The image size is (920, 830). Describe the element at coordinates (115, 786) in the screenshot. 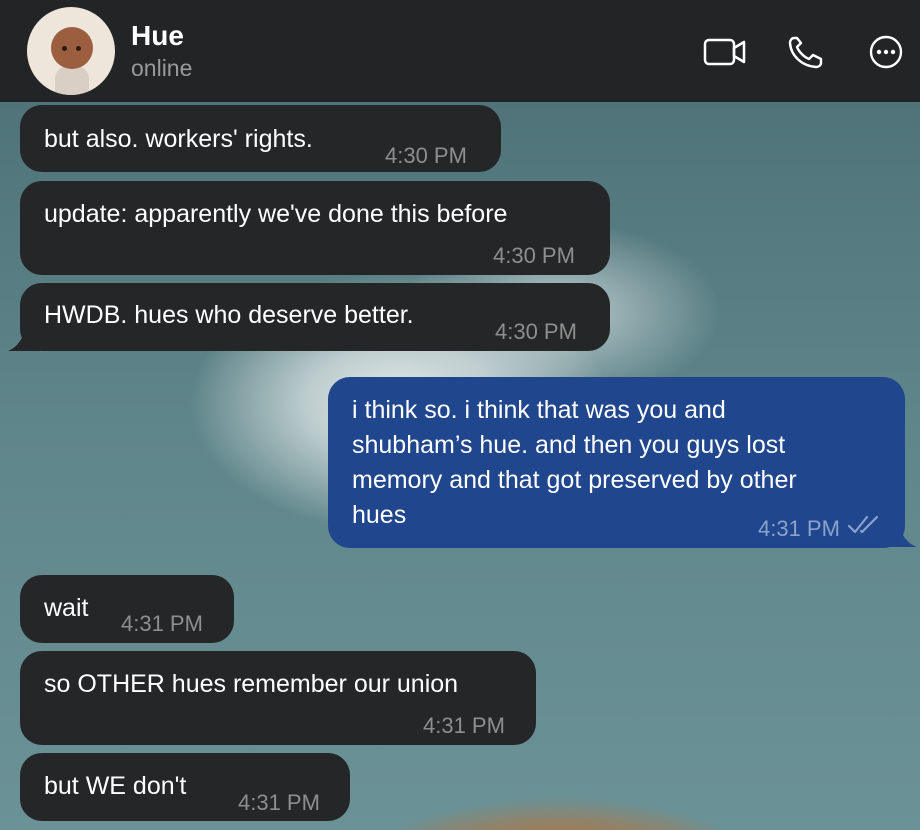

I see `message-text: but WE don't` at that location.